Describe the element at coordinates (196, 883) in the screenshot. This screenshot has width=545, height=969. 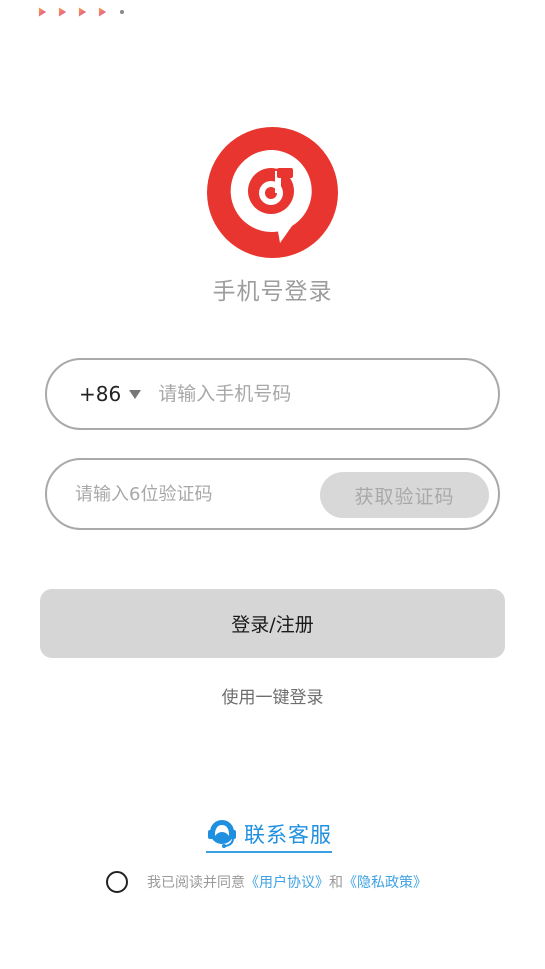
I see `agreement-prefix: 我已阅读并同意` at that location.